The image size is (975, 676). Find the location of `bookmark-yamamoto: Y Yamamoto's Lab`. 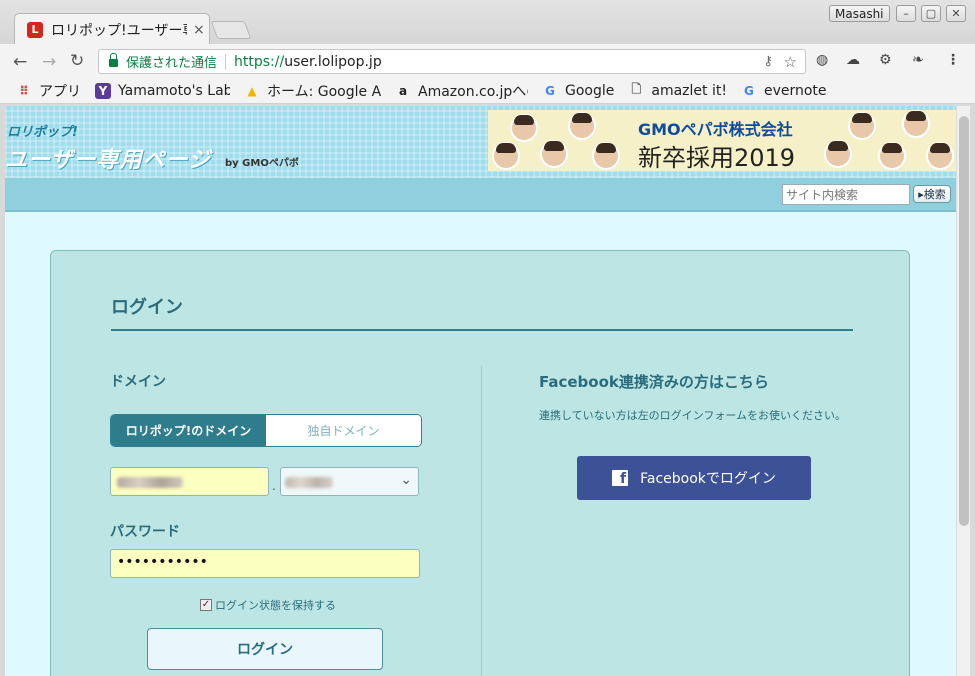

bookmark-yamamoto: Y Yamamoto's Lab is located at coordinates (162, 90).